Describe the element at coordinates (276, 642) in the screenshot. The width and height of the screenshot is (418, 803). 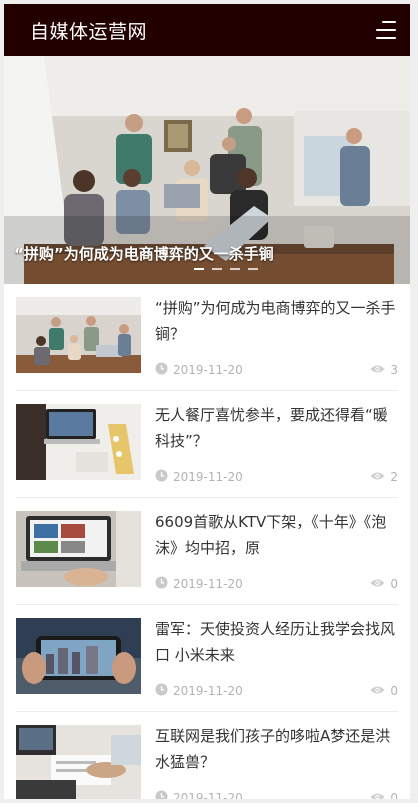
I see `article-title: 雷军：天使投资人经历让我学会找风口 小米未来` at that location.